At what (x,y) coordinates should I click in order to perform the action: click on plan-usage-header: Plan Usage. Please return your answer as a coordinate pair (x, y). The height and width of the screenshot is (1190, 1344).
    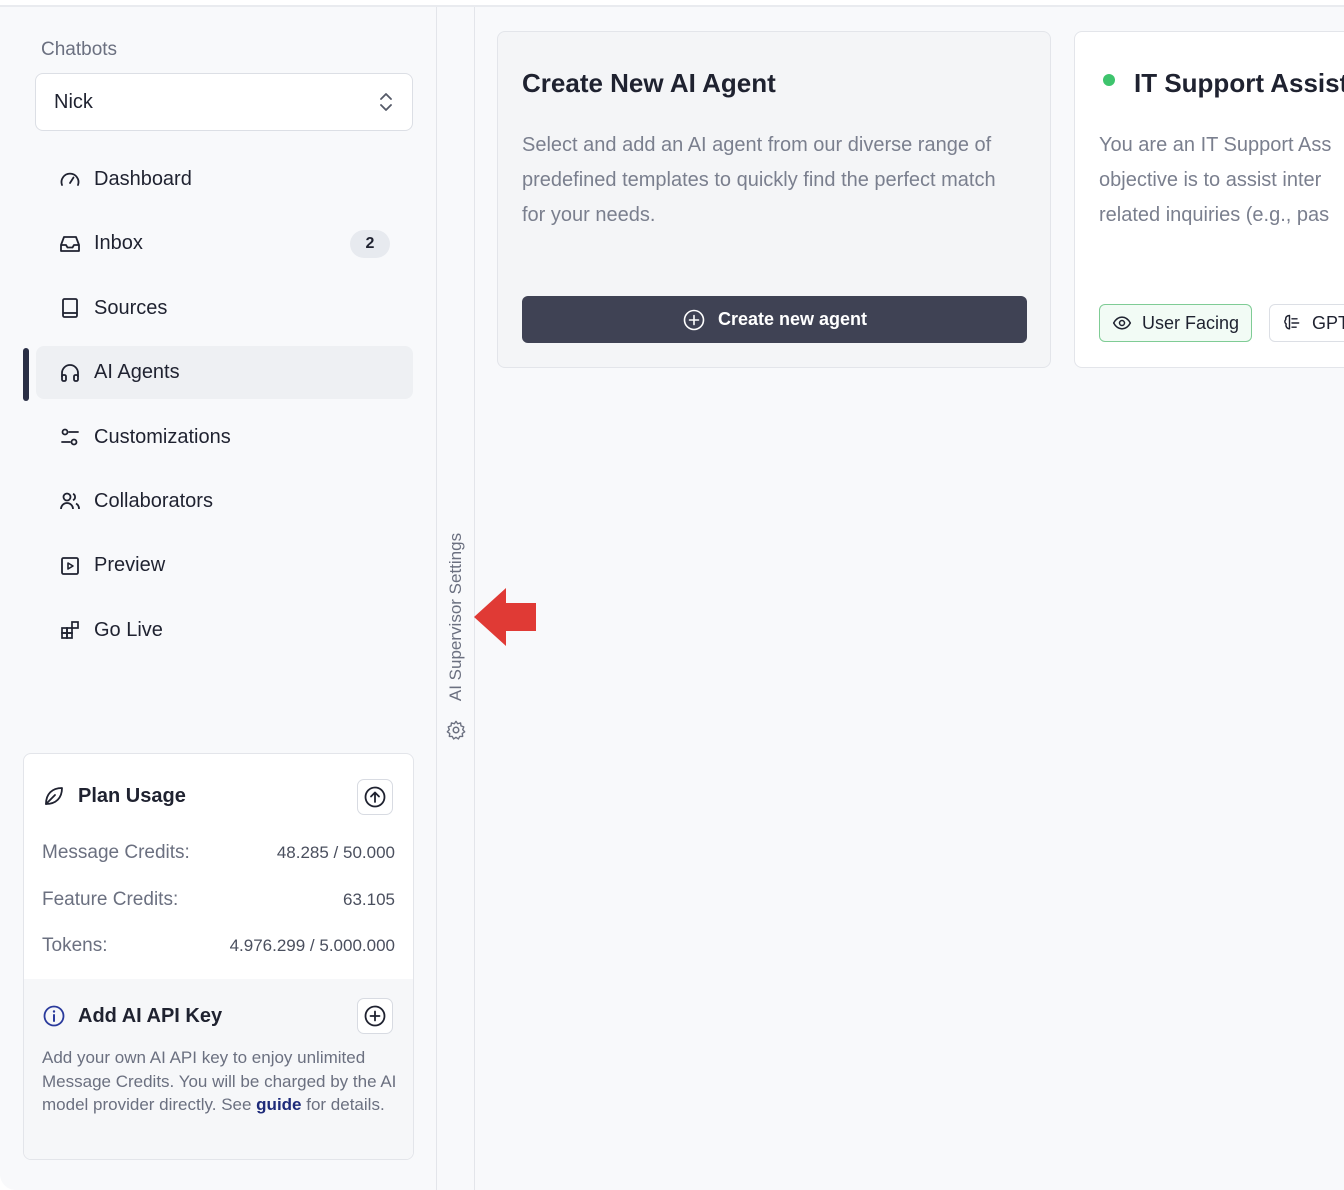
    Looking at the image, I should click on (114, 796).